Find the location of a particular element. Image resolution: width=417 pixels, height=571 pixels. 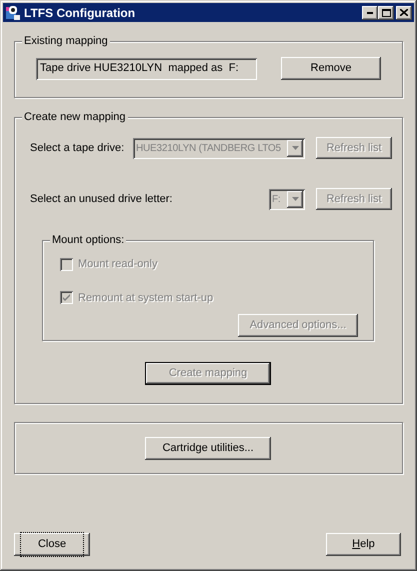

minimize-icon is located at coordinates (370, 13).